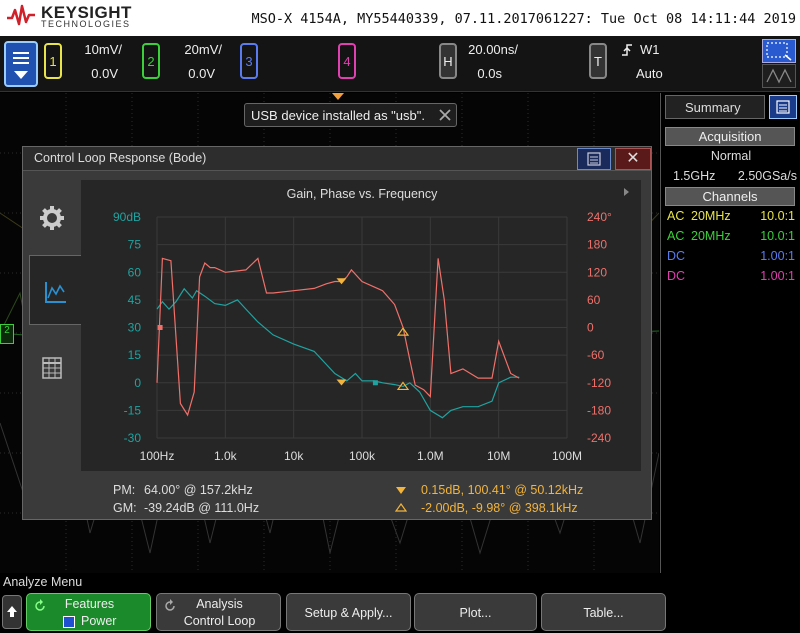 The image size is (800, 633). I want to click on gear-icon, so click(52, 218).